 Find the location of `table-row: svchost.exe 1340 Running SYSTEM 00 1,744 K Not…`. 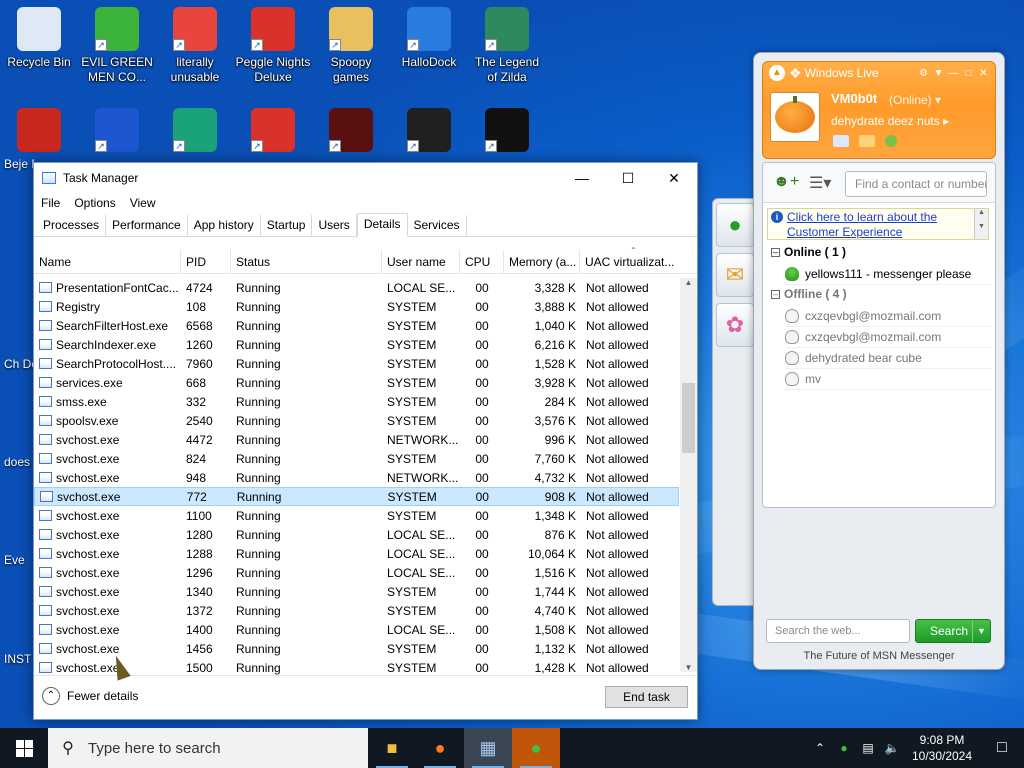

table-row: svchost.exe 1340 Running SYSTEM 00 1,744 K Not… is located at coordinates (356, 591).